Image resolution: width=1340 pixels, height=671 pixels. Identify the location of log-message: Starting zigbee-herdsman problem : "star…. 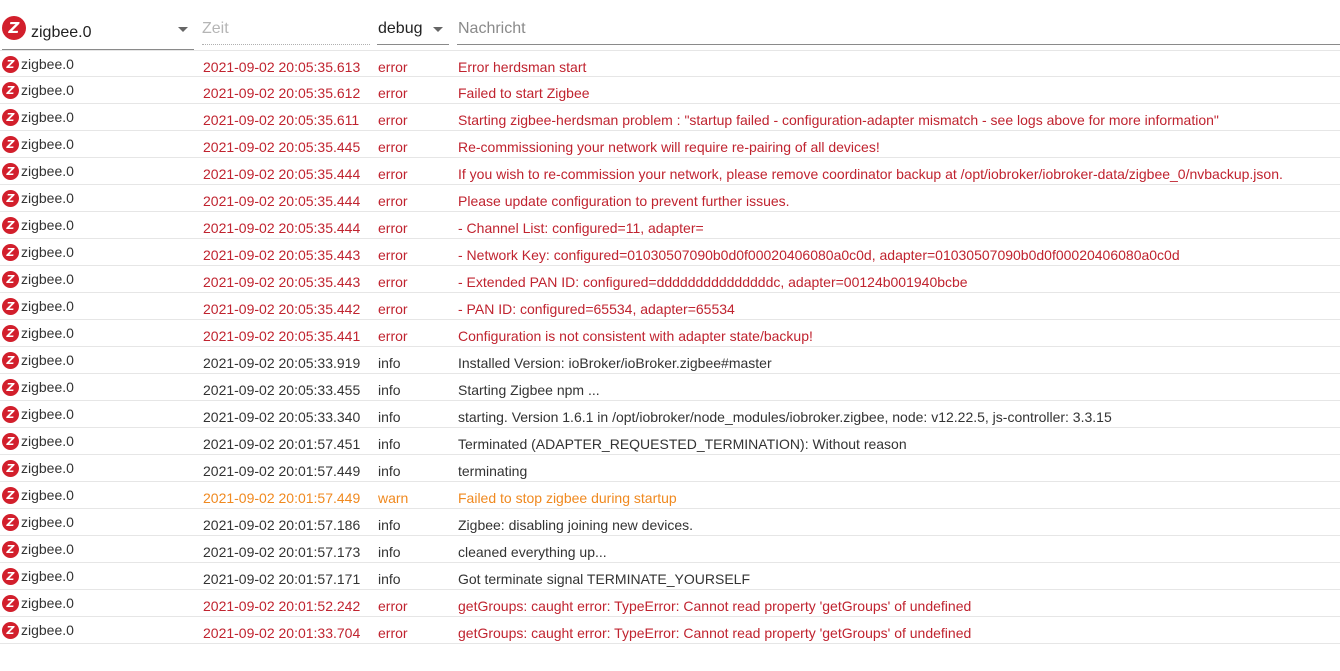
(838, 120).